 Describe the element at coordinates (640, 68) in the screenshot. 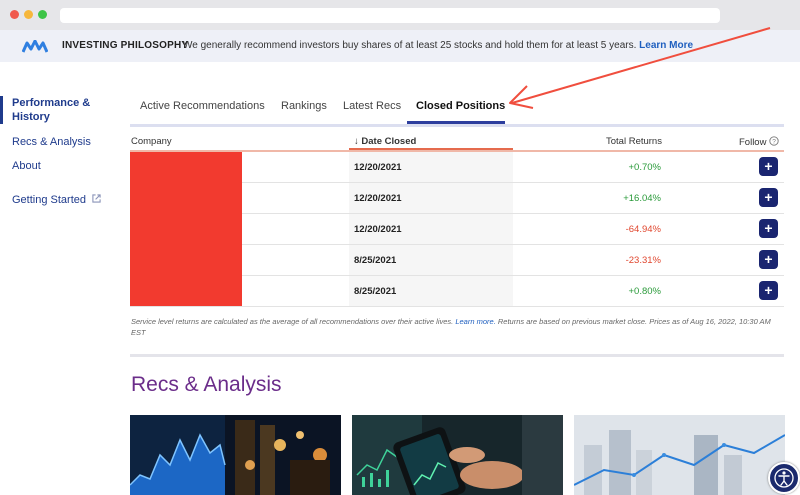

I see `annotation-arrow` at that location.